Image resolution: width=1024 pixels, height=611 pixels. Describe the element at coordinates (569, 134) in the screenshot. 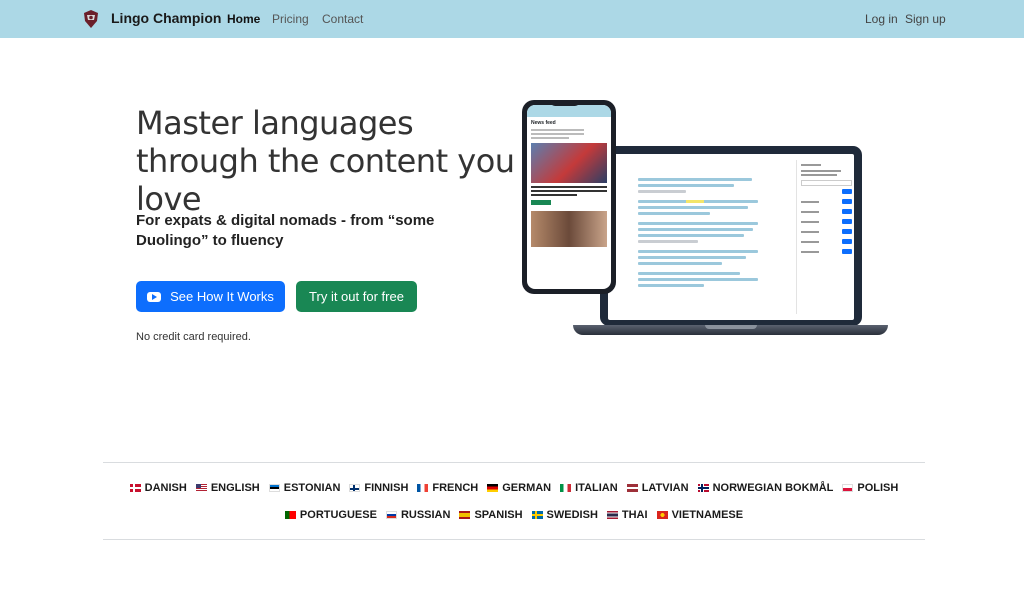

I see `phone-categories` at that location.